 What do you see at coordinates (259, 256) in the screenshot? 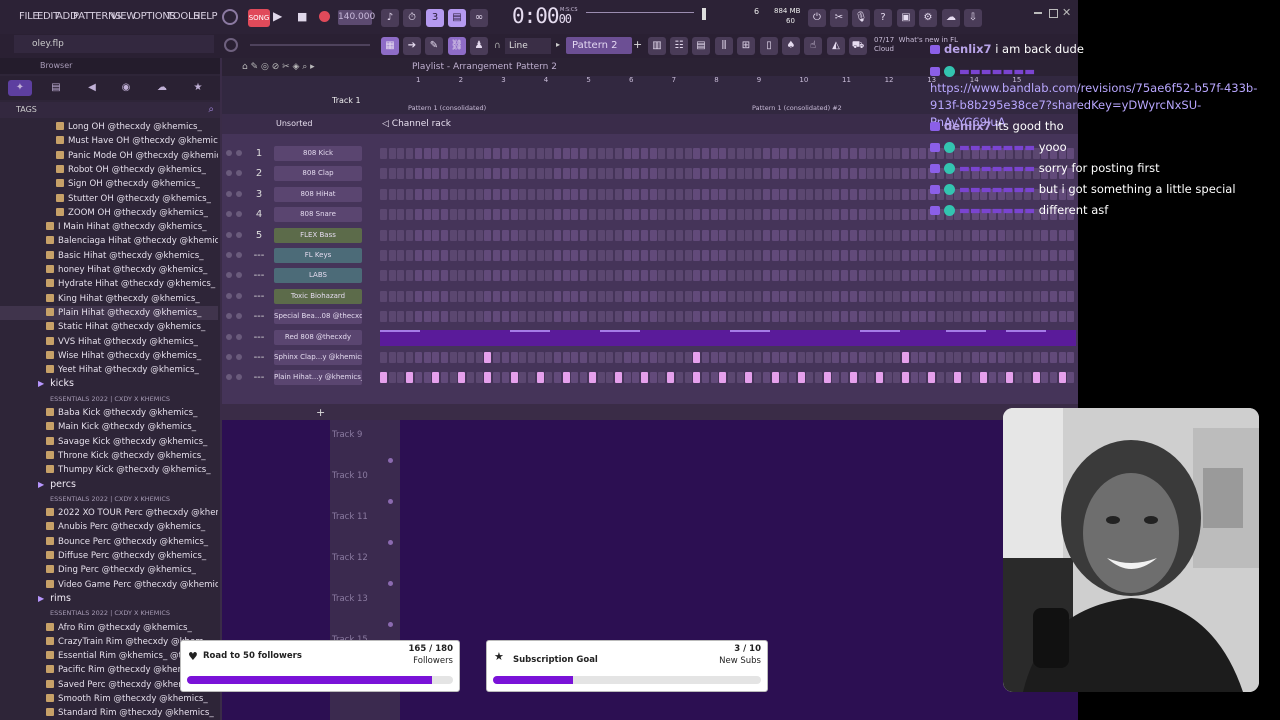
I see `channel-mixer-number: ---` at bounding box center [259, 256].